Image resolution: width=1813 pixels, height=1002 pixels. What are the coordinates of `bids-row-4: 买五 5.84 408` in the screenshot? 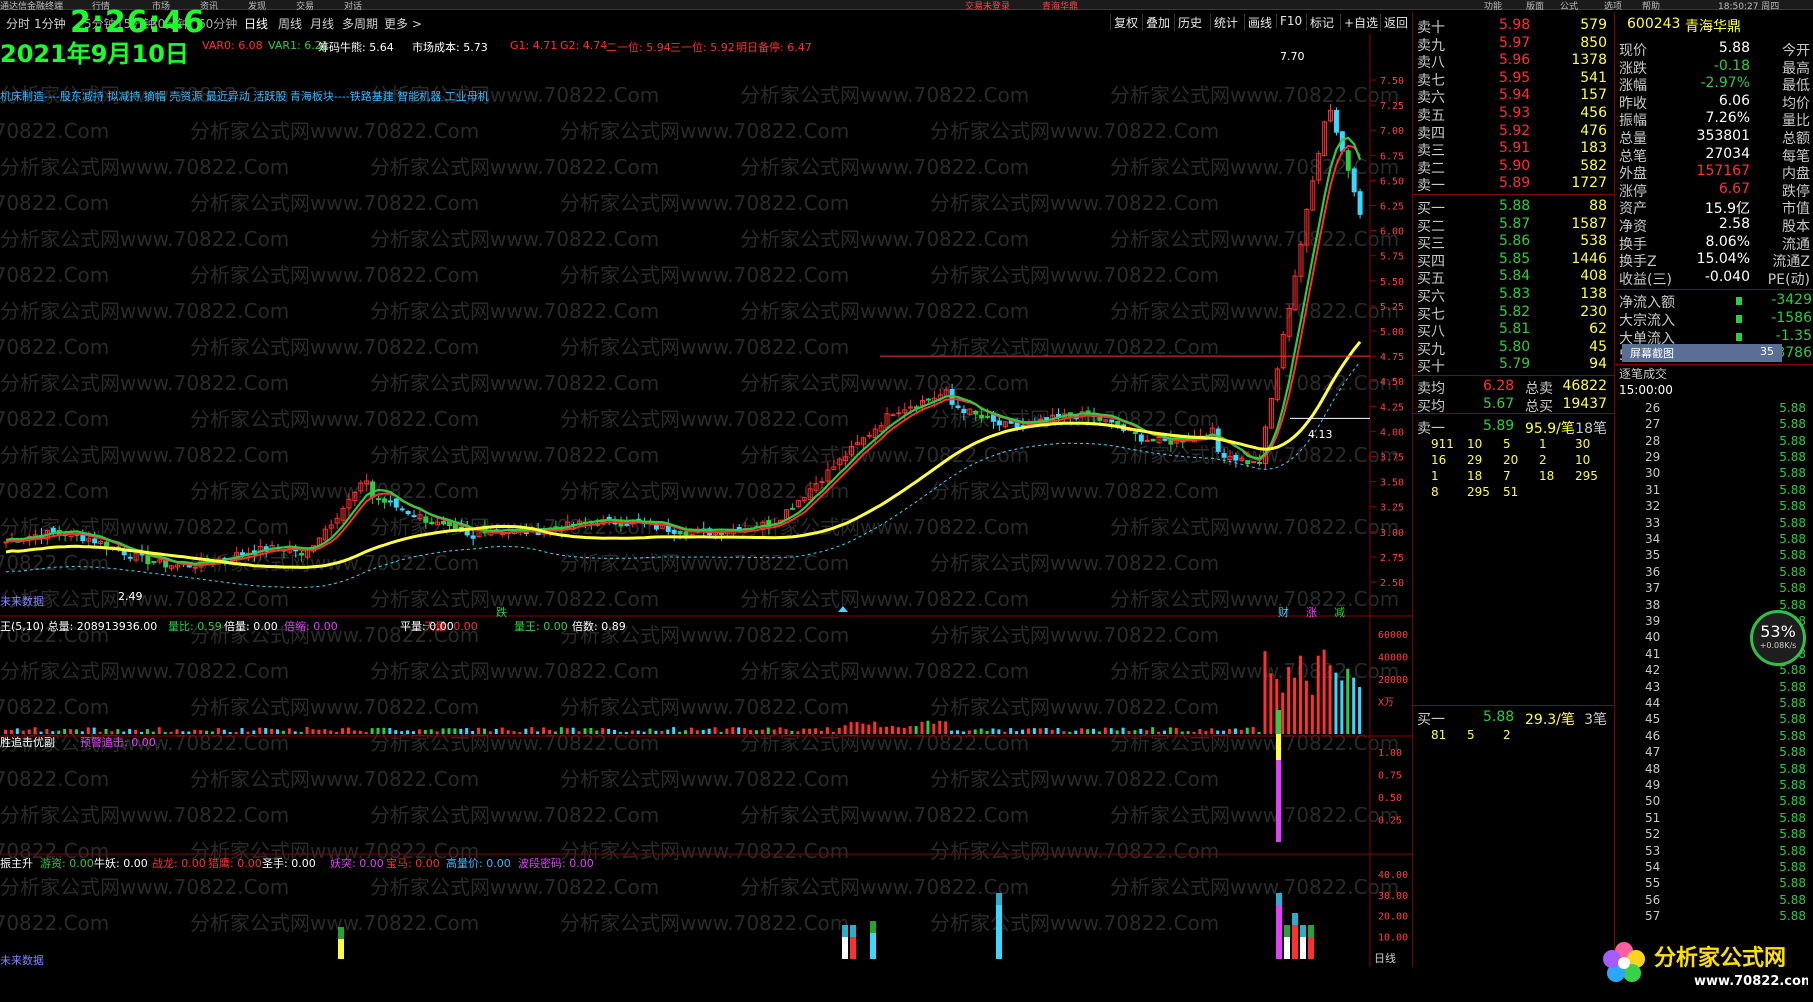 It's located at (1514, 277).